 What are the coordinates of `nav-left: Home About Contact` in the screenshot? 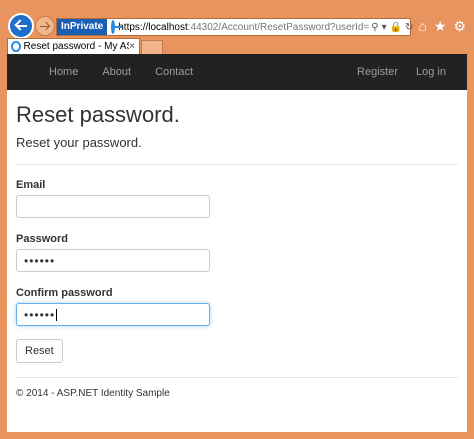 It's located at (121, 72).